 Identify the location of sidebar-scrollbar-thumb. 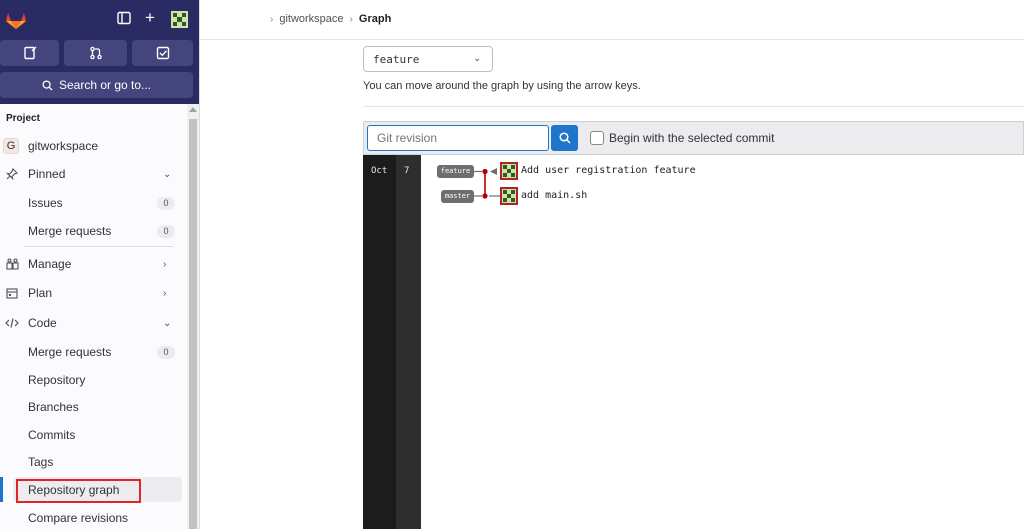
(193, 324).